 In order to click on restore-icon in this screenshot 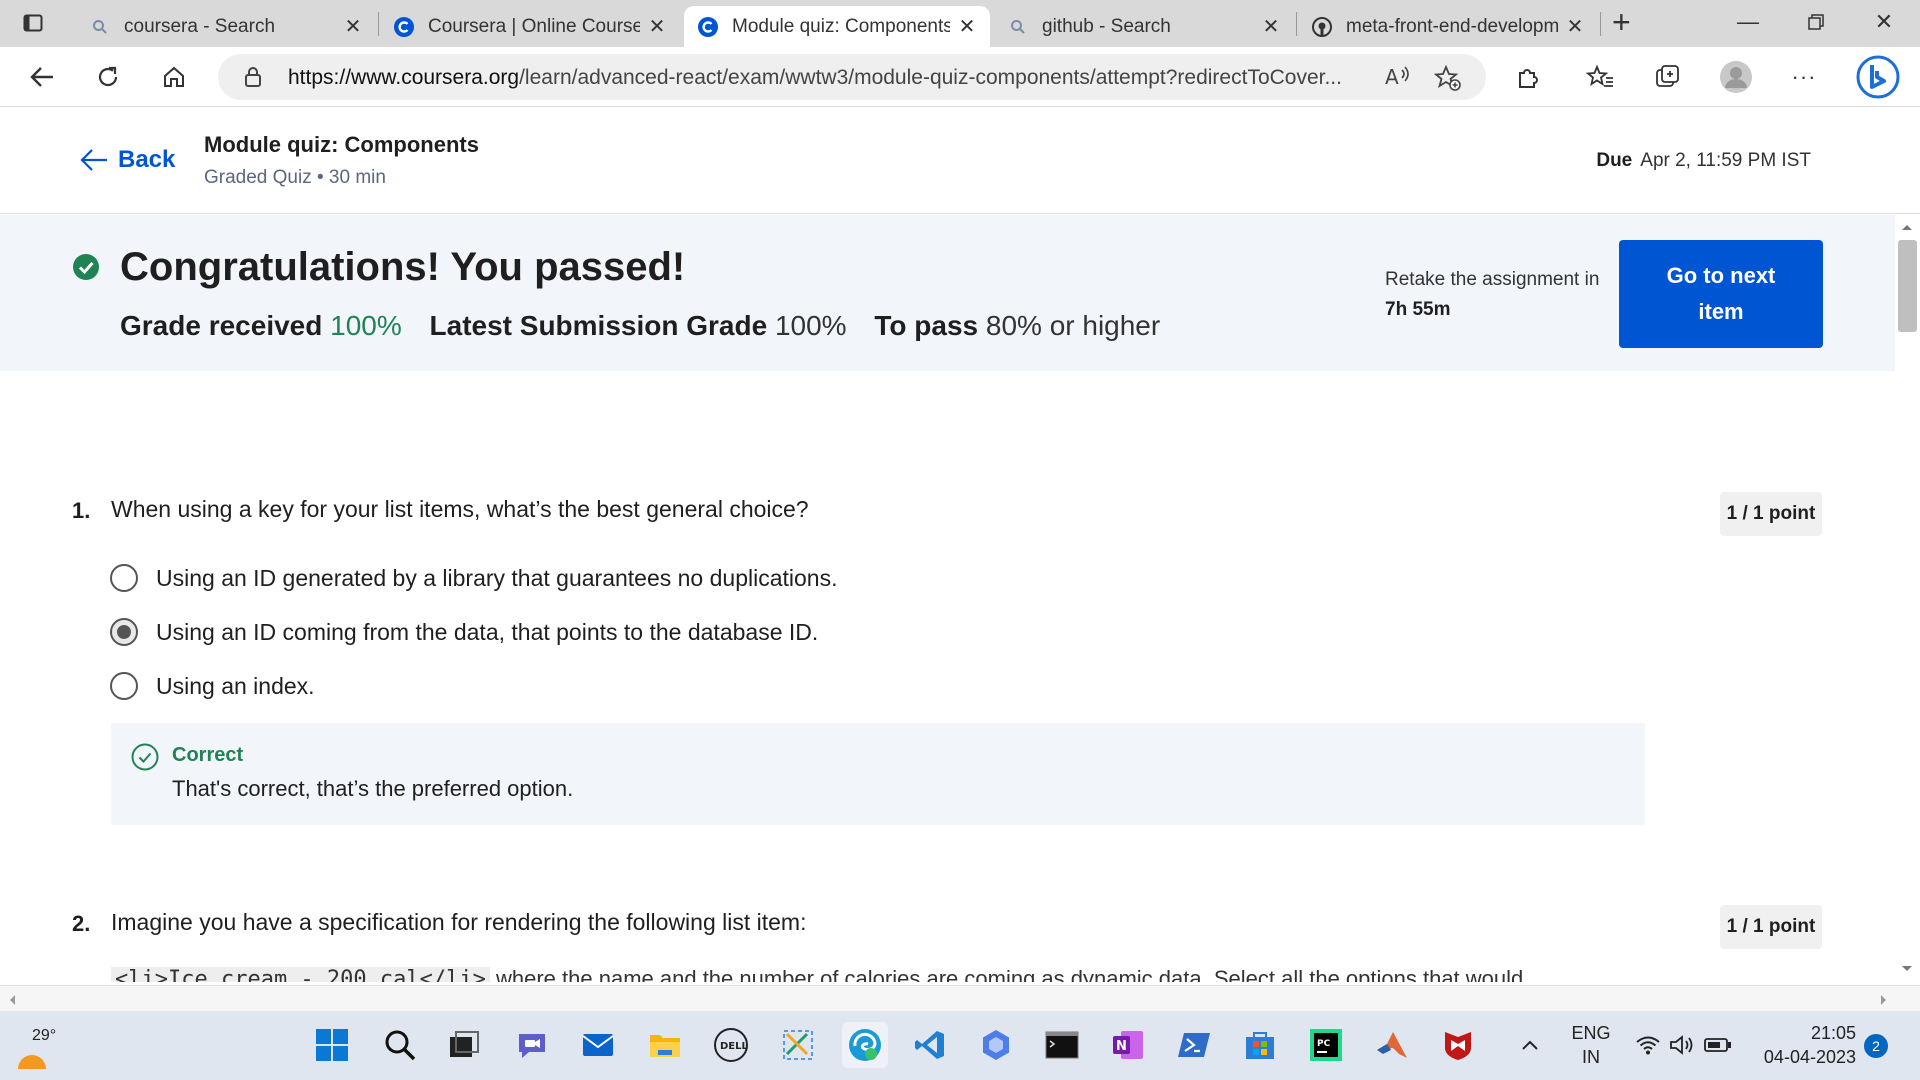, I will do `click(1816, 22)`.